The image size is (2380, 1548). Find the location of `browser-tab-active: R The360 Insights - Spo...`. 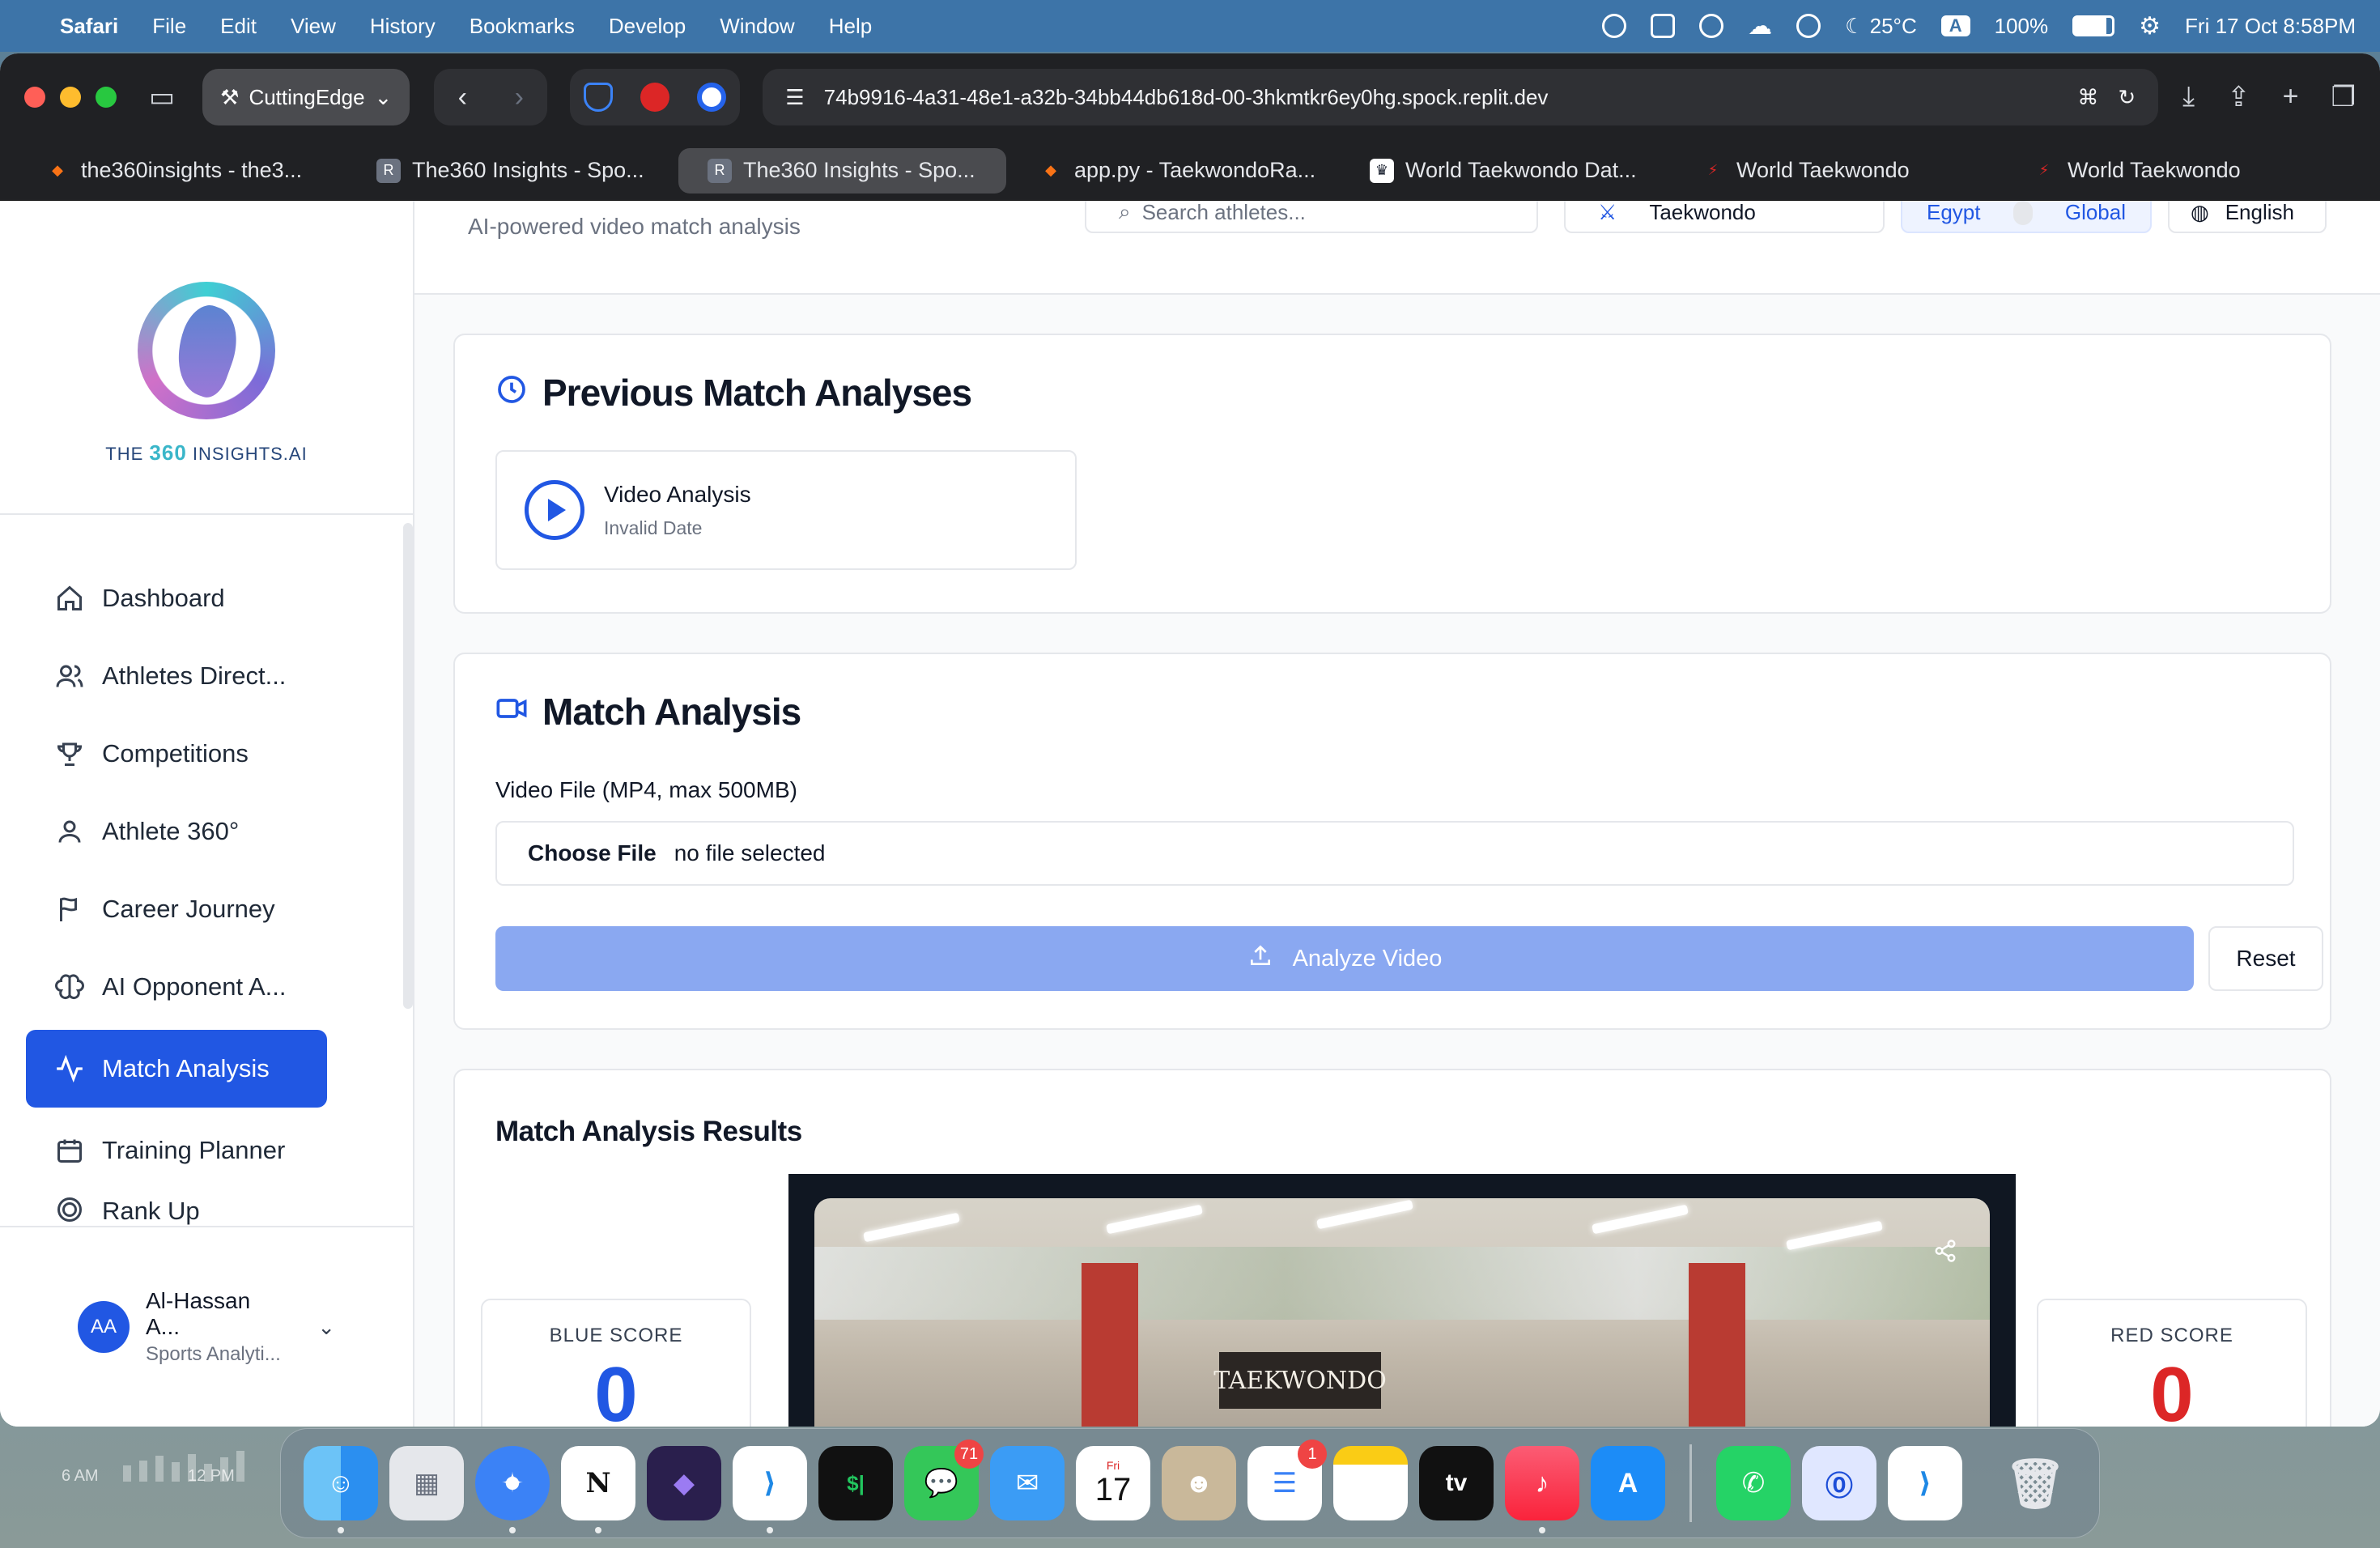

browser-tab-active: R The360 Insights - Spo... is located at coordinates (842, 170).